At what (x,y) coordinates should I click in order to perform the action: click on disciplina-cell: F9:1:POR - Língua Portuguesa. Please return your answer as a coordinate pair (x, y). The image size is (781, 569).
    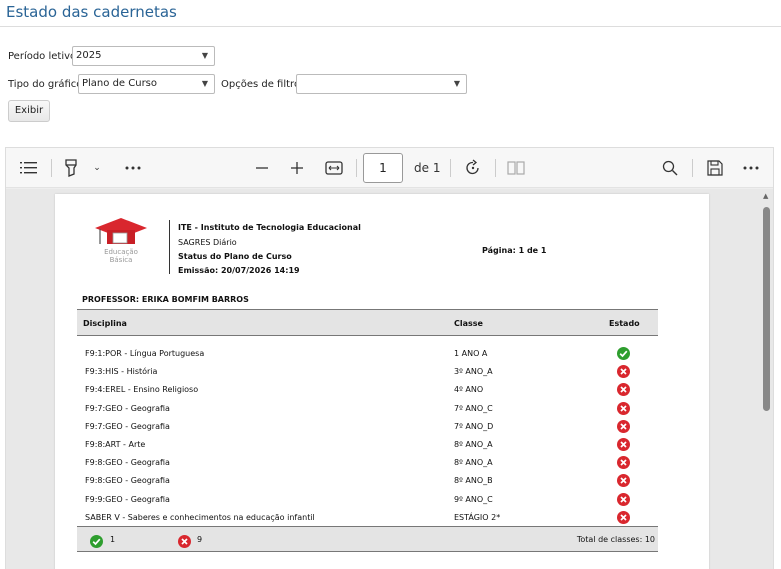
    Looking at the image, I should click on (145, 353).